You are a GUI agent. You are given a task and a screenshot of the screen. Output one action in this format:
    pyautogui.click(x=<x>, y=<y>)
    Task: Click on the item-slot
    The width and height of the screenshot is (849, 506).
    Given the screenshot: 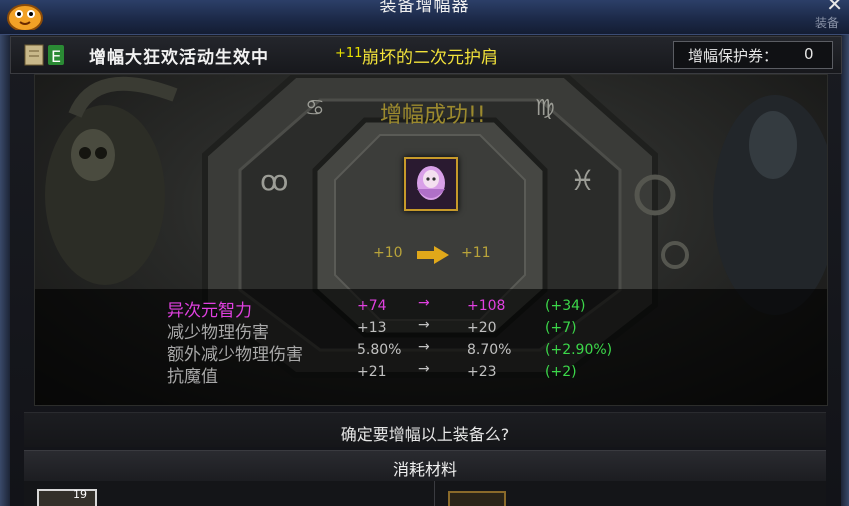 What is the action you would take?
    pyautogui.click(x=431, y=184)
    